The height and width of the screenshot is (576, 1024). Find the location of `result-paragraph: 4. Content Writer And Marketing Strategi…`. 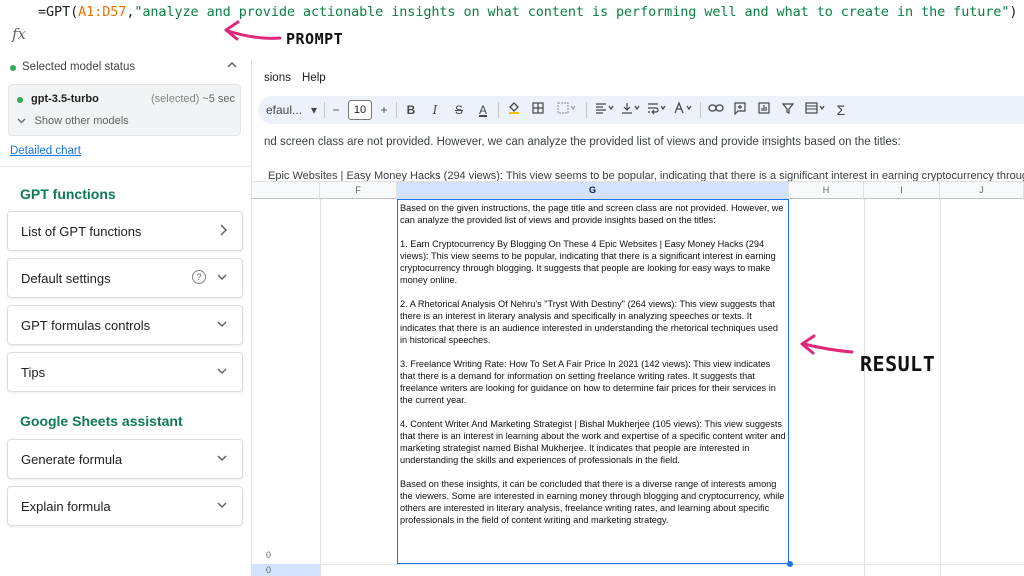

result-paragraph: 4. Content Writer And Marketing Strategi… is located at coordinates (593, 442).